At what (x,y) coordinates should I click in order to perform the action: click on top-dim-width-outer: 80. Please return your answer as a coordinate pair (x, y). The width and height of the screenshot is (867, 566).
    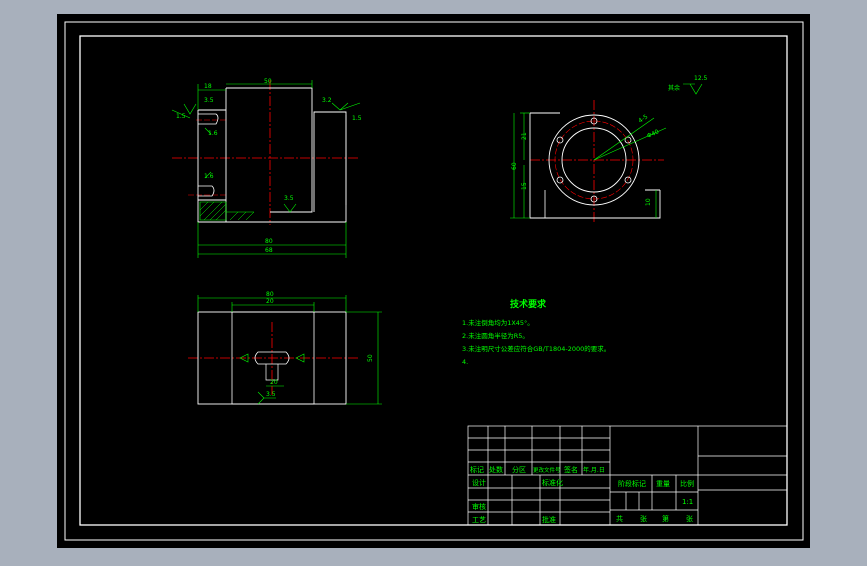
    Looking at the image, I should click on (270, 294).